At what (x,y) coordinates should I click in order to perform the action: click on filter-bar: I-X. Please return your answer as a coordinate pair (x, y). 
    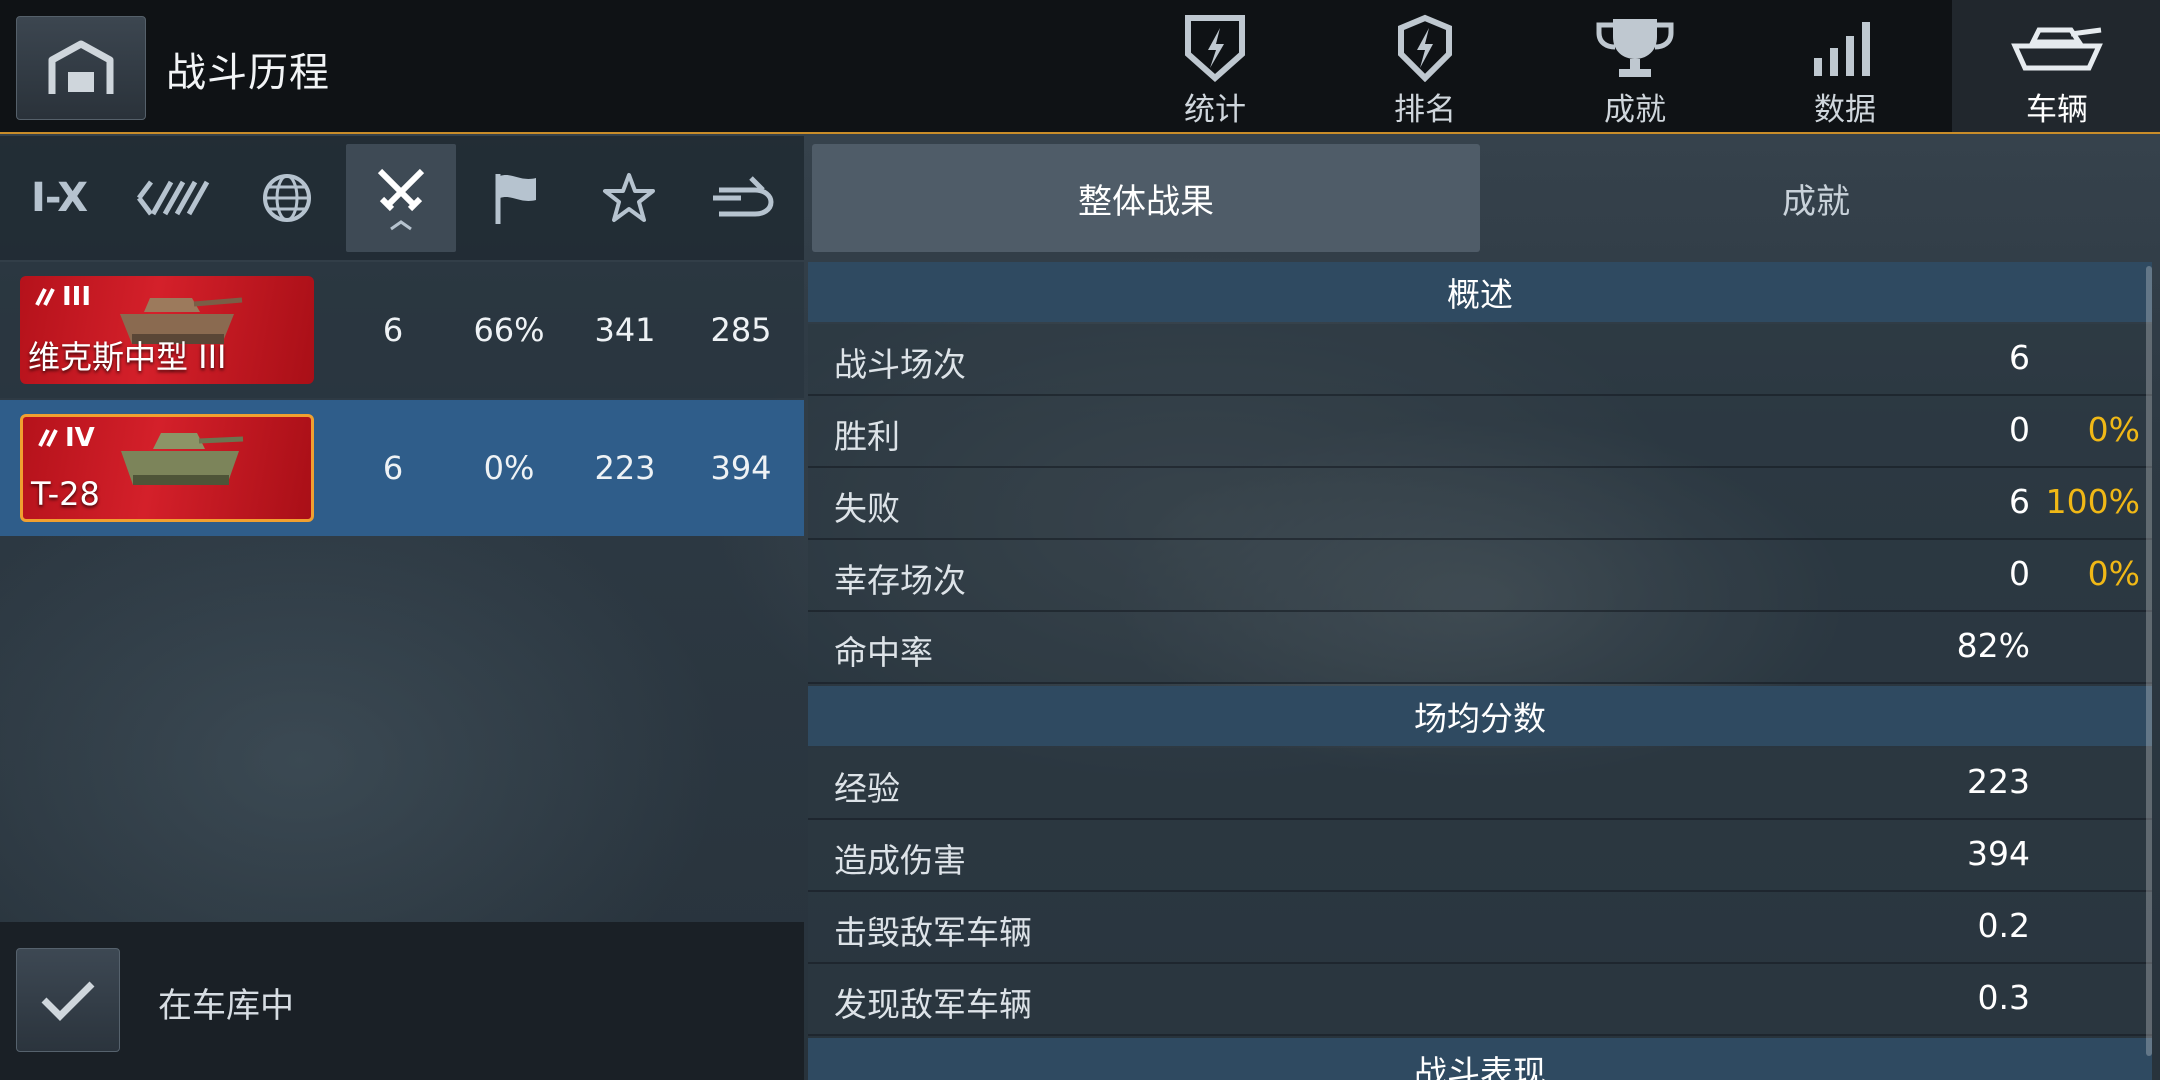
    Looking at the image, I should click on (402, 198).